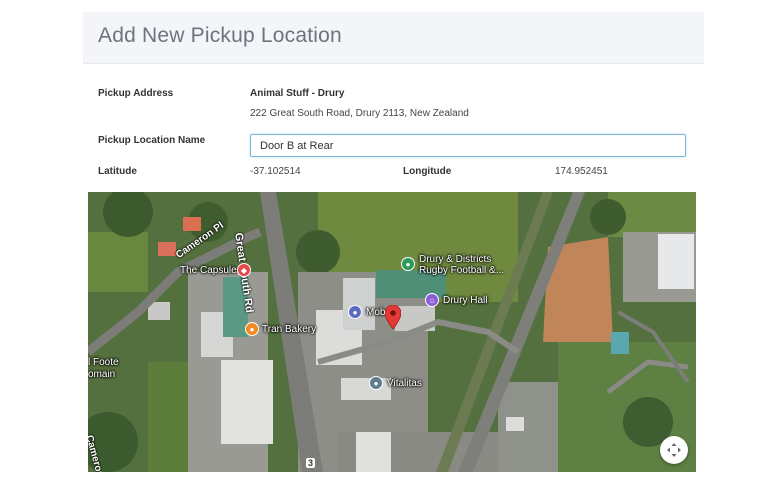 This screenshot has height=486, width=782. What do you see at coordinates (408, 264) in the screenshot?
I see `place-rugby-icon: ●` at bounding box center [408, 264].